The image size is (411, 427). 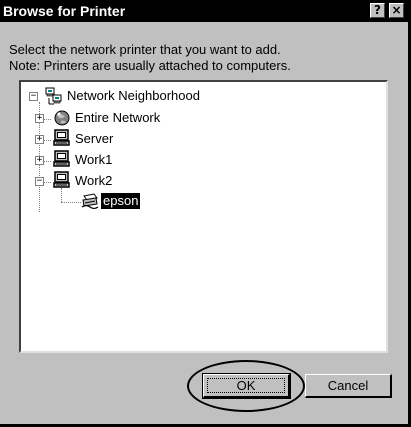 I want to click on focus-rectangle, so click(x=246, y=385).